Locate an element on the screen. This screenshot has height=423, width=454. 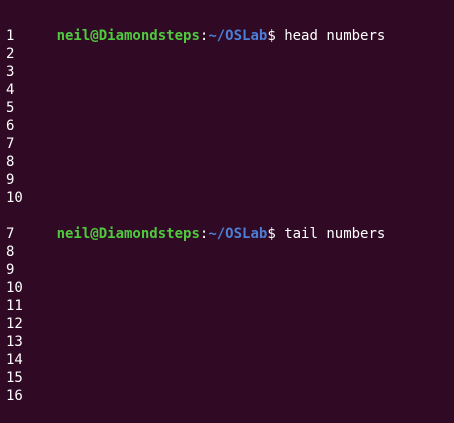
output-line: 16 is located at coordinates (14, 396).